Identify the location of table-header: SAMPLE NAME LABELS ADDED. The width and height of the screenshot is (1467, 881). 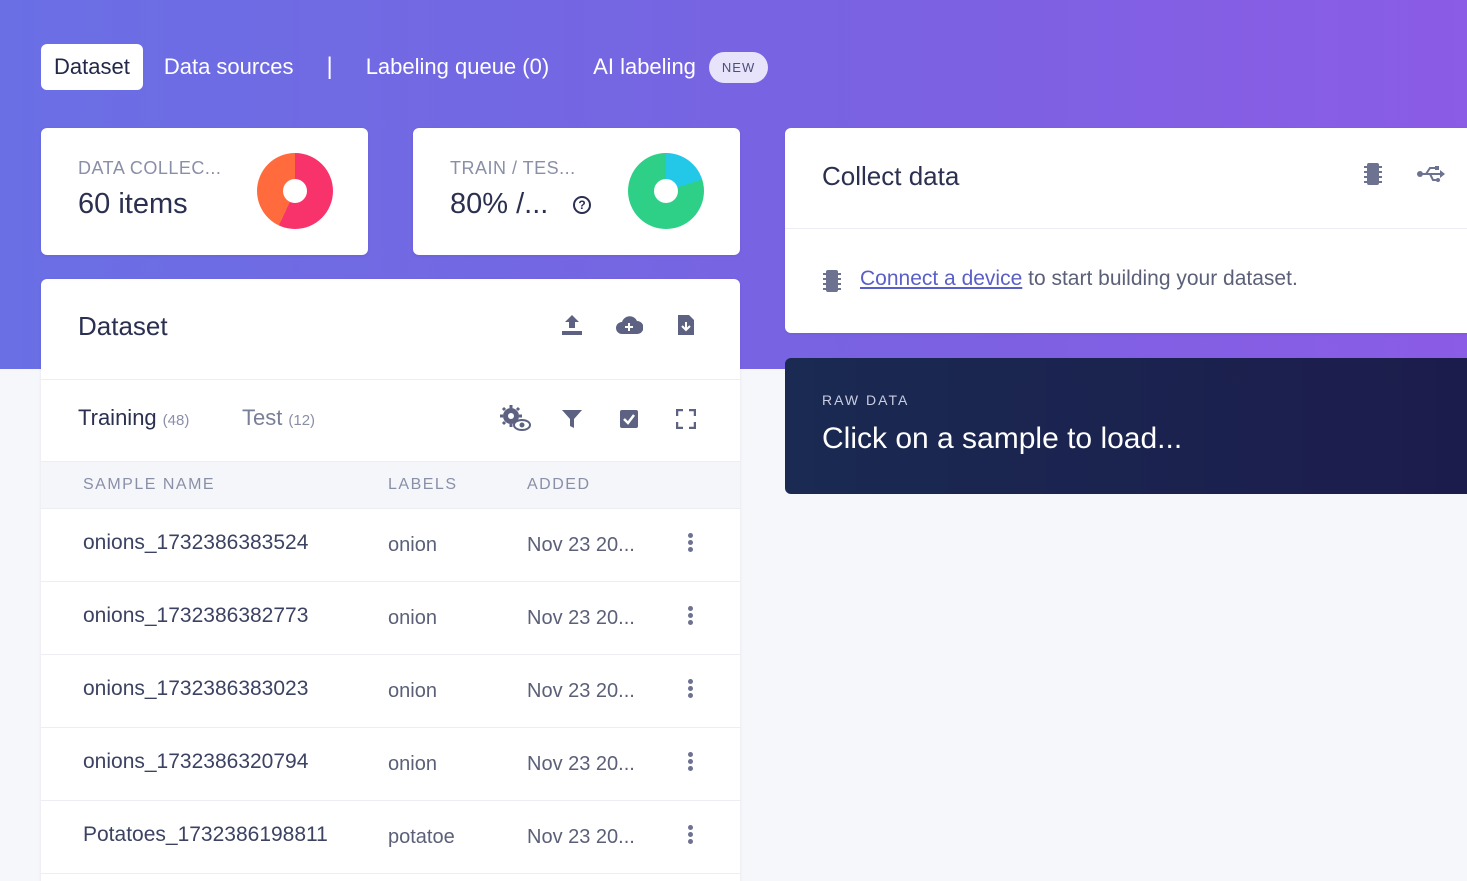
(390, 485).